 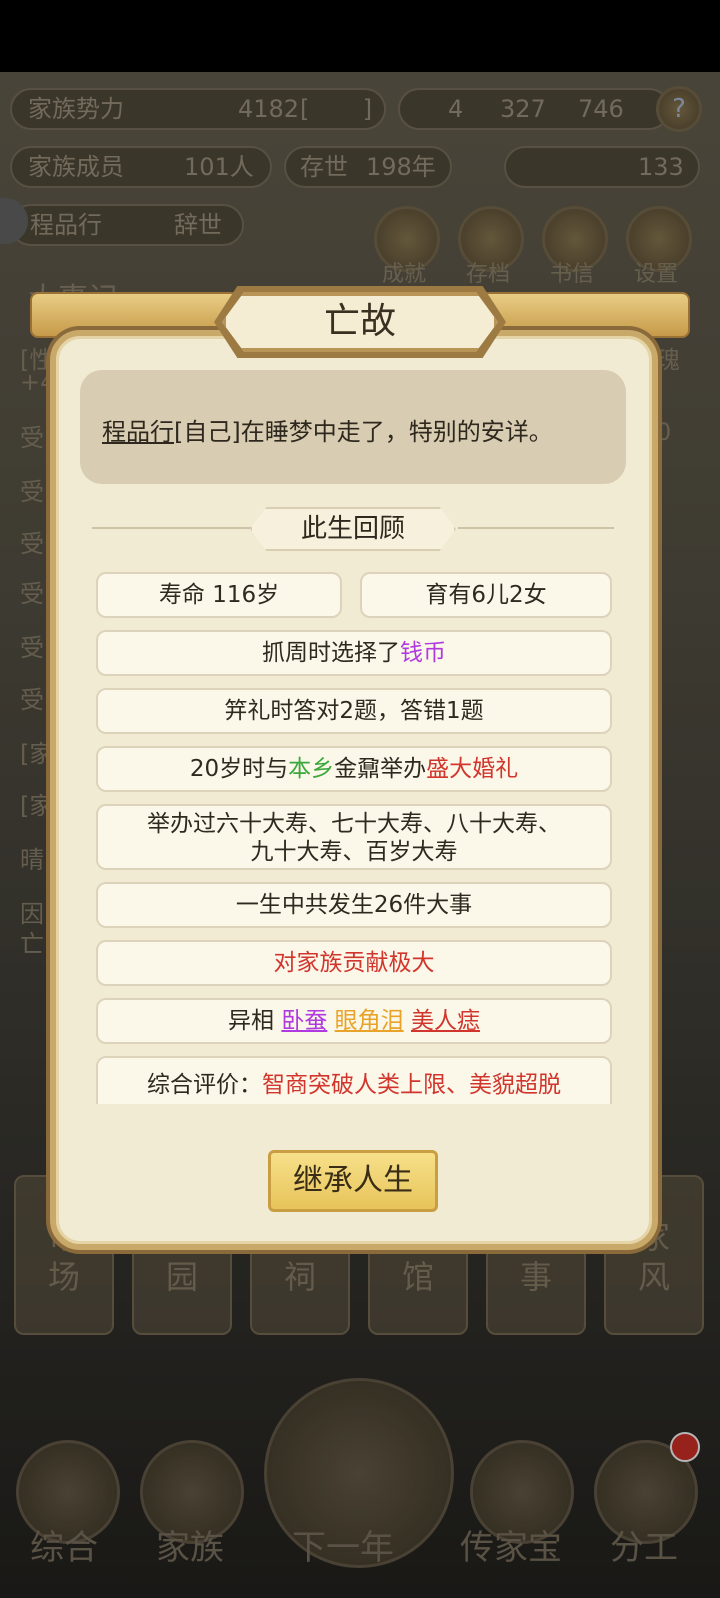 What do you see at coordinates (172, 528) in the screenshot?
I see `divider-left` at bounding box center [172, 528].